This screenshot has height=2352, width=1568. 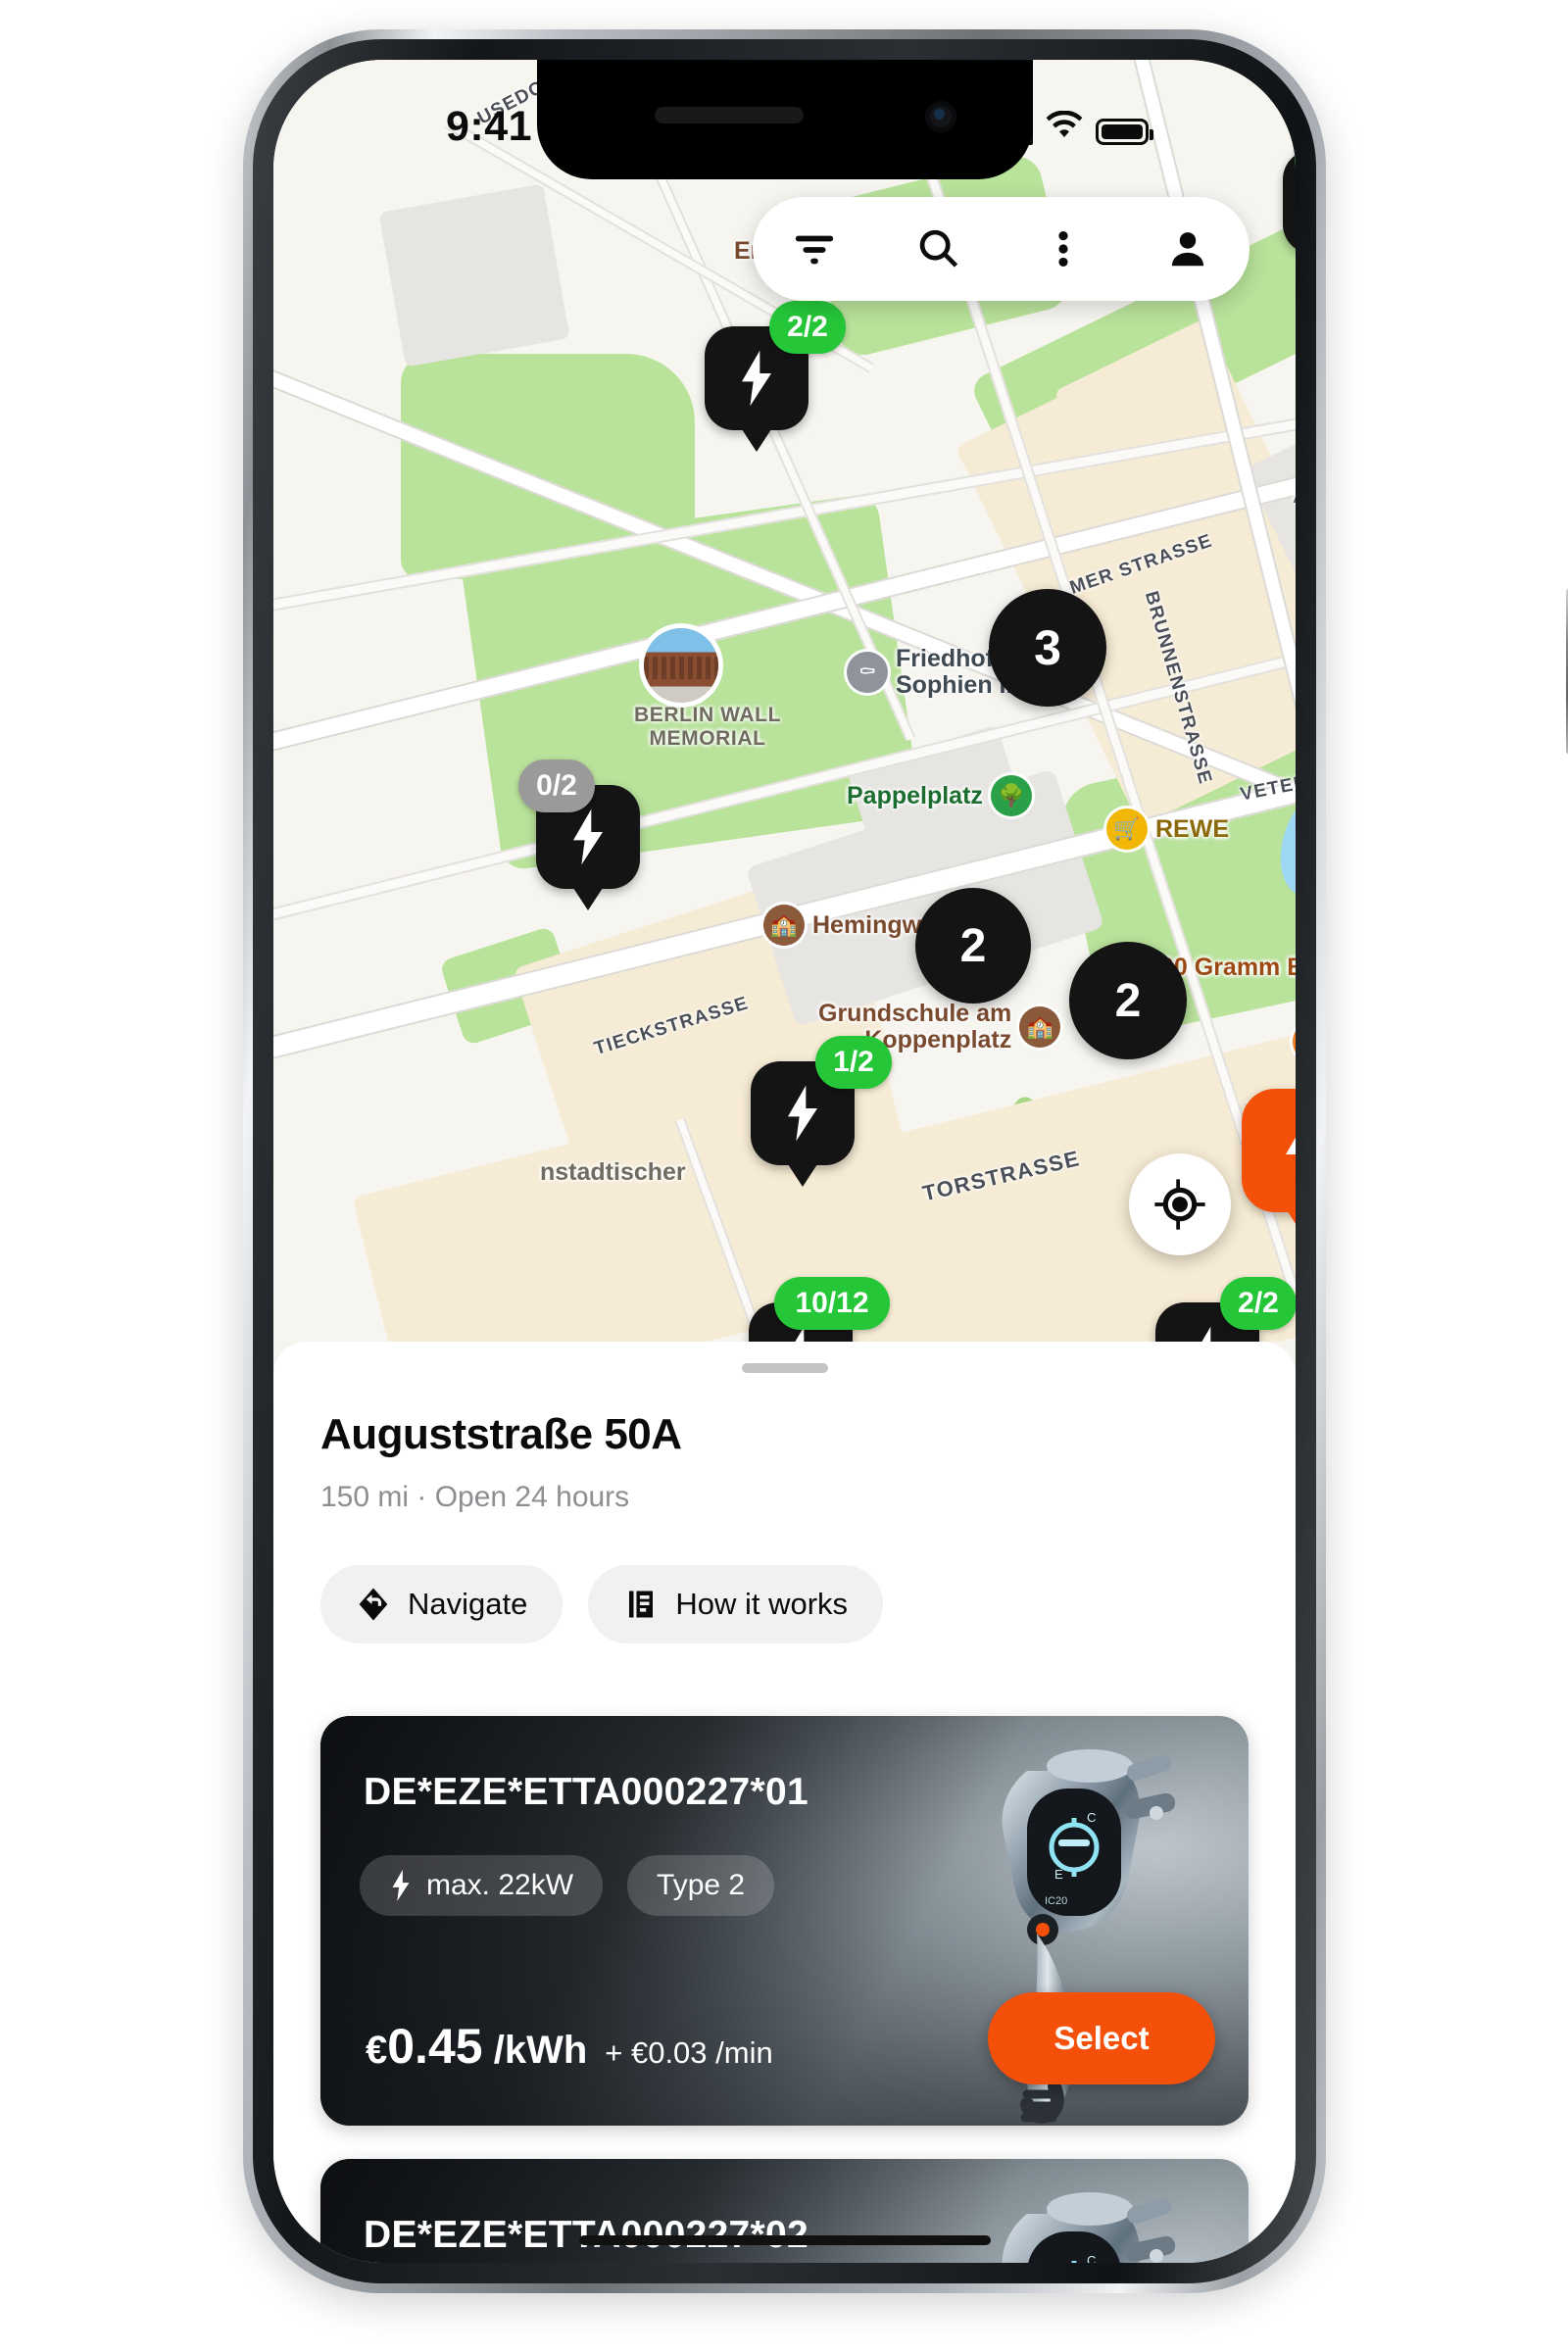 I want to click on more-options-button, so click(x=1063, y=249).